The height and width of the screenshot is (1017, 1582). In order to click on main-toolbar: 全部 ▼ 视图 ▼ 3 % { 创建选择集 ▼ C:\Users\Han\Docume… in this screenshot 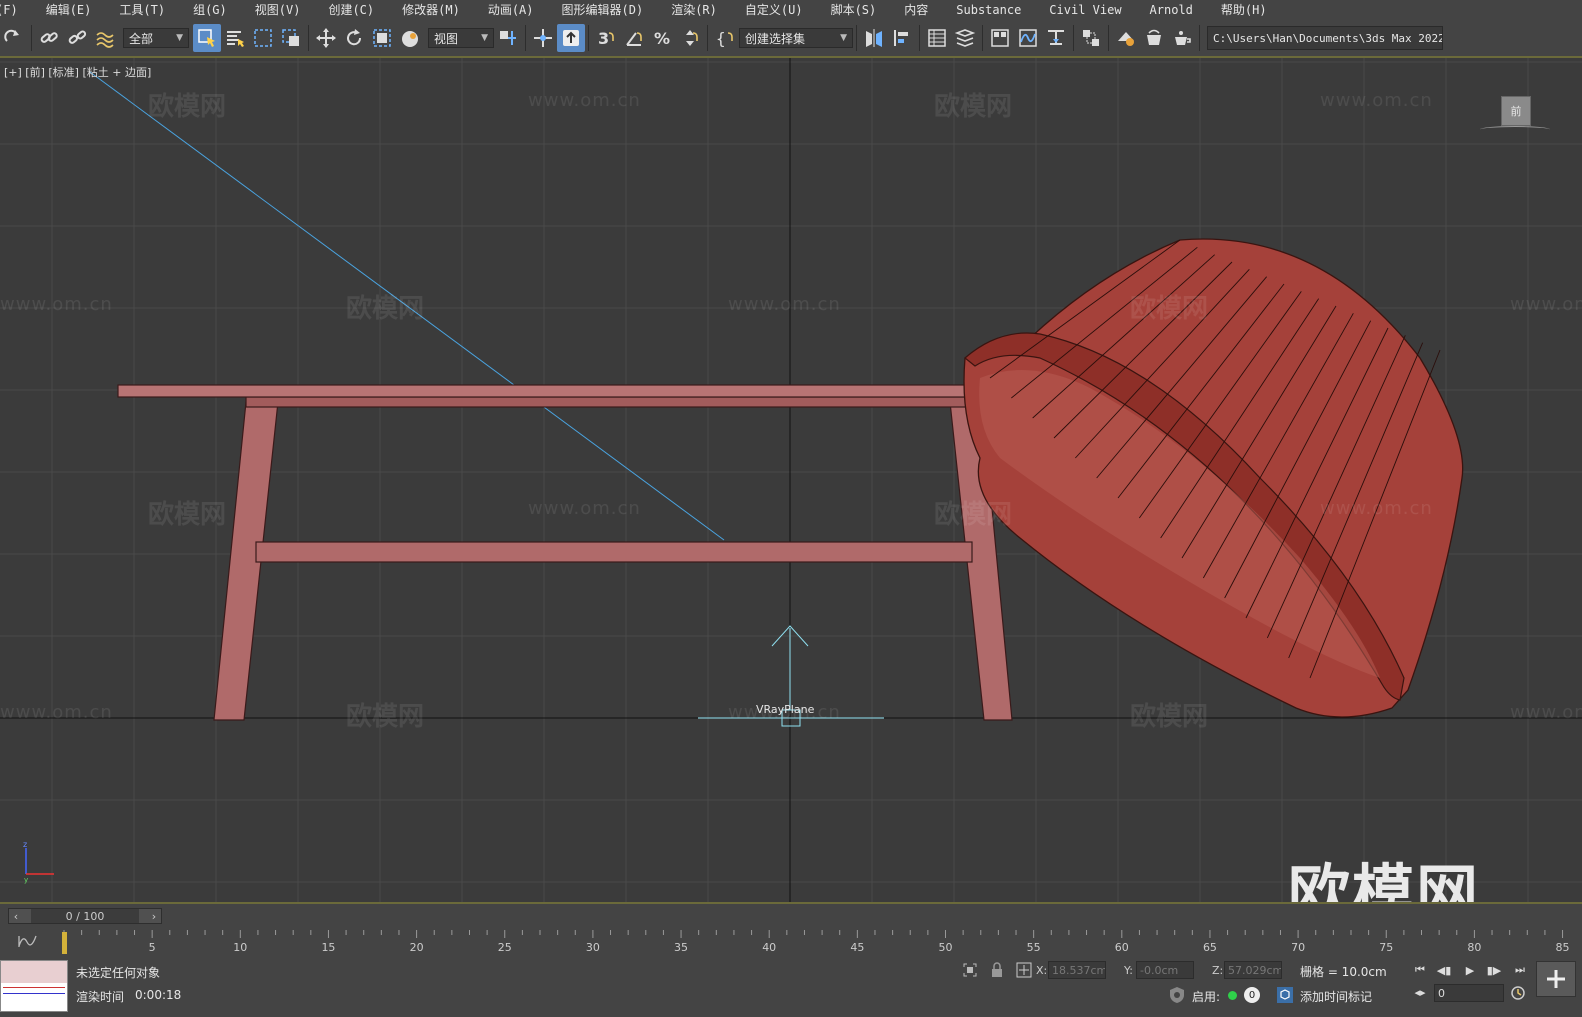, I will do `click(791, 39)`.